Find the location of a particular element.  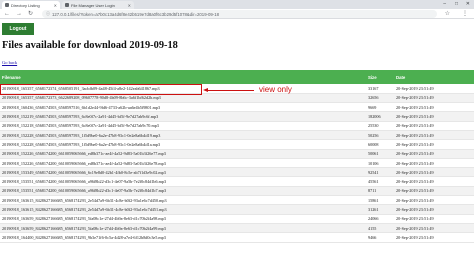

back-arrow-icon: ← is located at coordinates (7, 14).